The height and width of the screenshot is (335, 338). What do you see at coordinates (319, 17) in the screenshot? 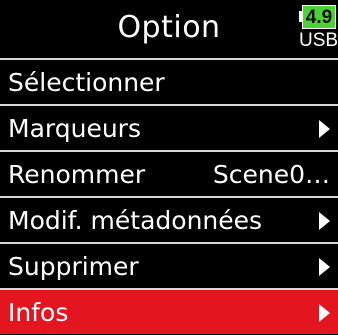
I see `battery-level: 4.9` at bounding box center [319, 17].